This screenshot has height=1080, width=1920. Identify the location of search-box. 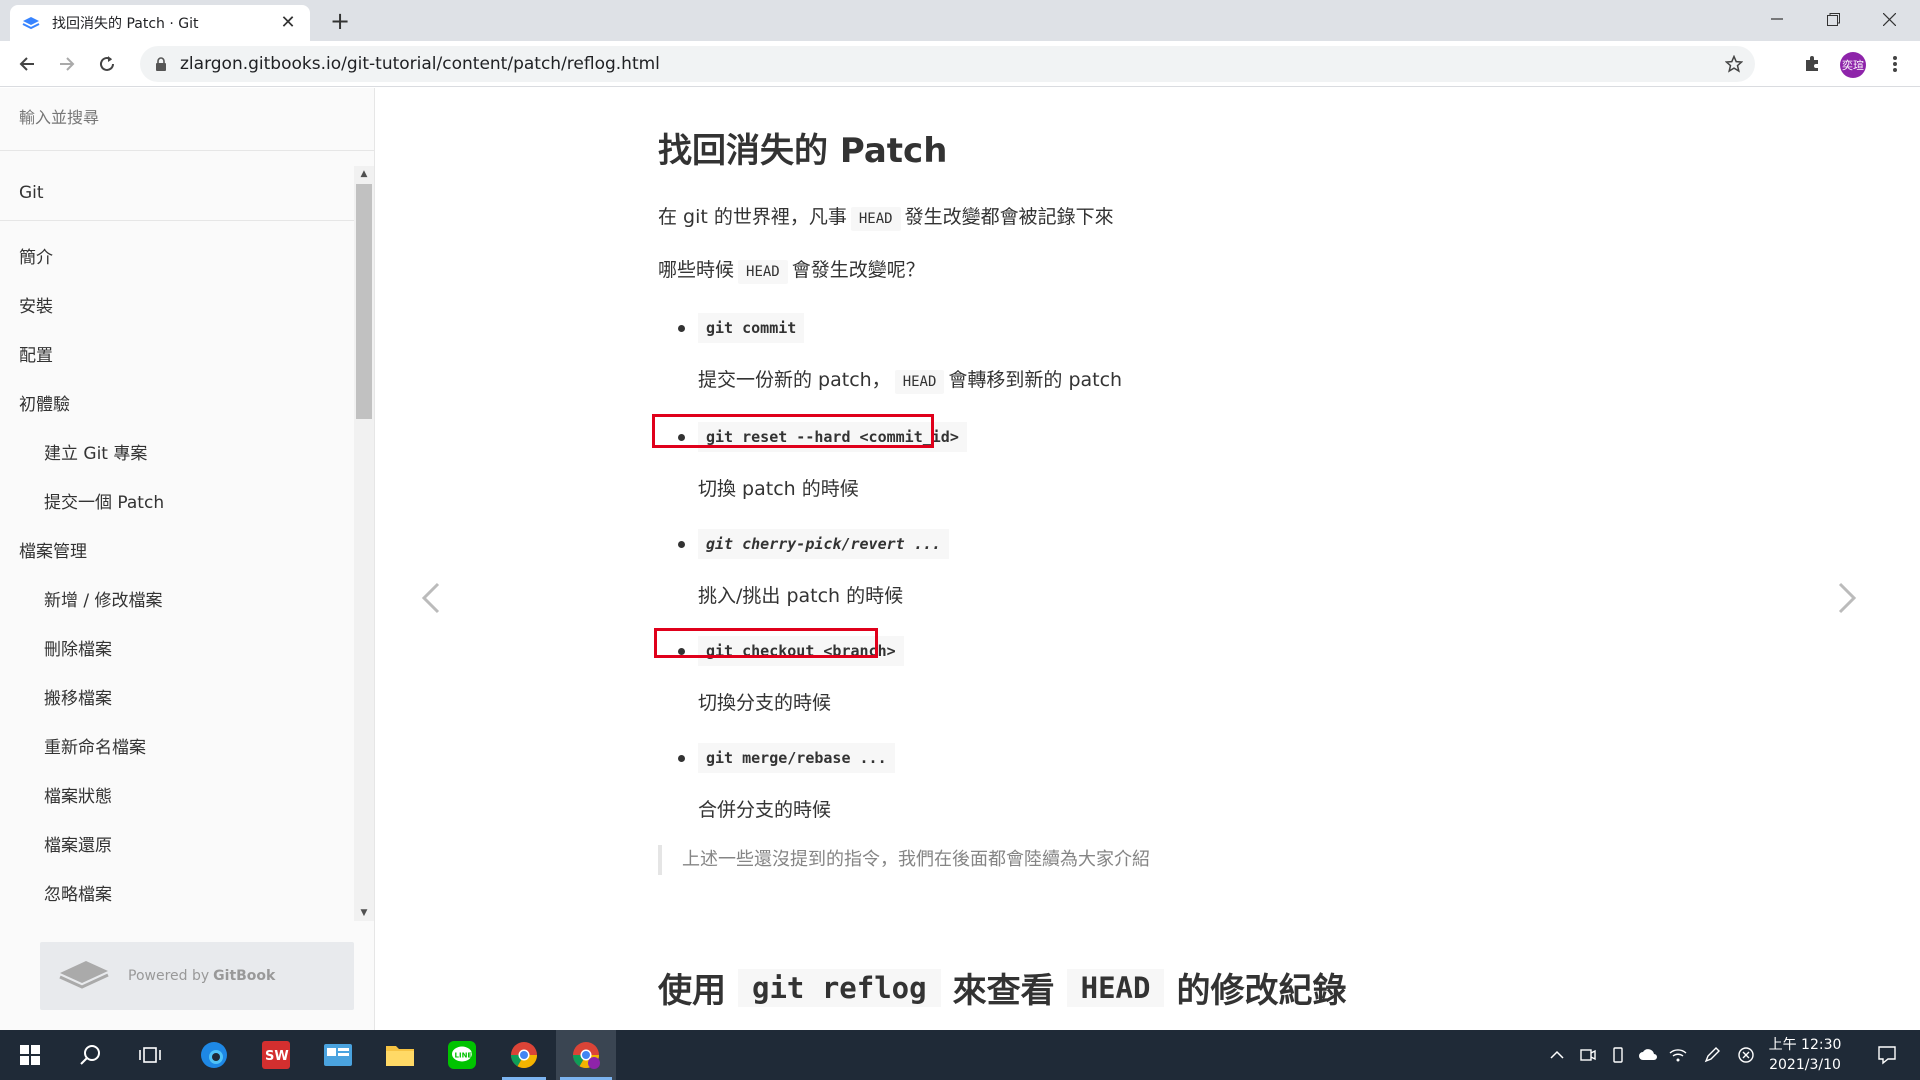
(187, 119).